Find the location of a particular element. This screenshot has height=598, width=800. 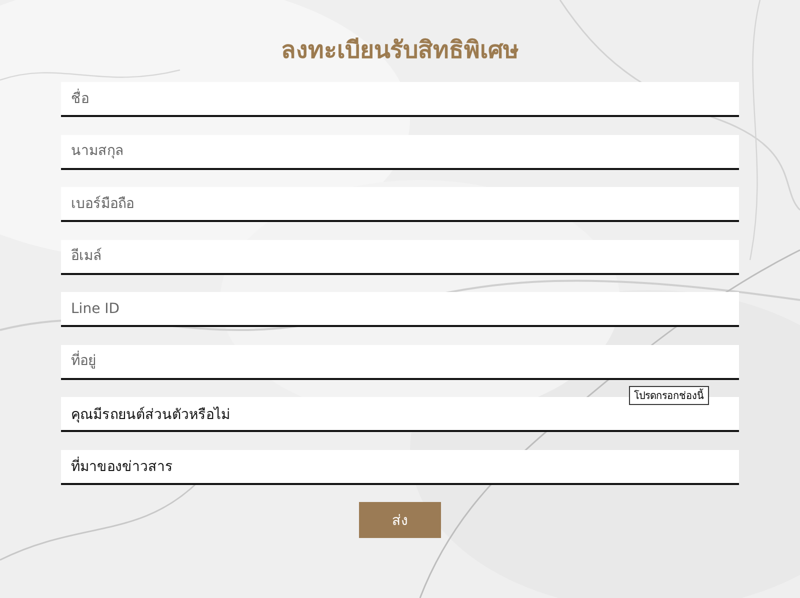

form-title: ลงทะเบียนรับสิทธิพิเศษ is located at coordinates (400, 50).